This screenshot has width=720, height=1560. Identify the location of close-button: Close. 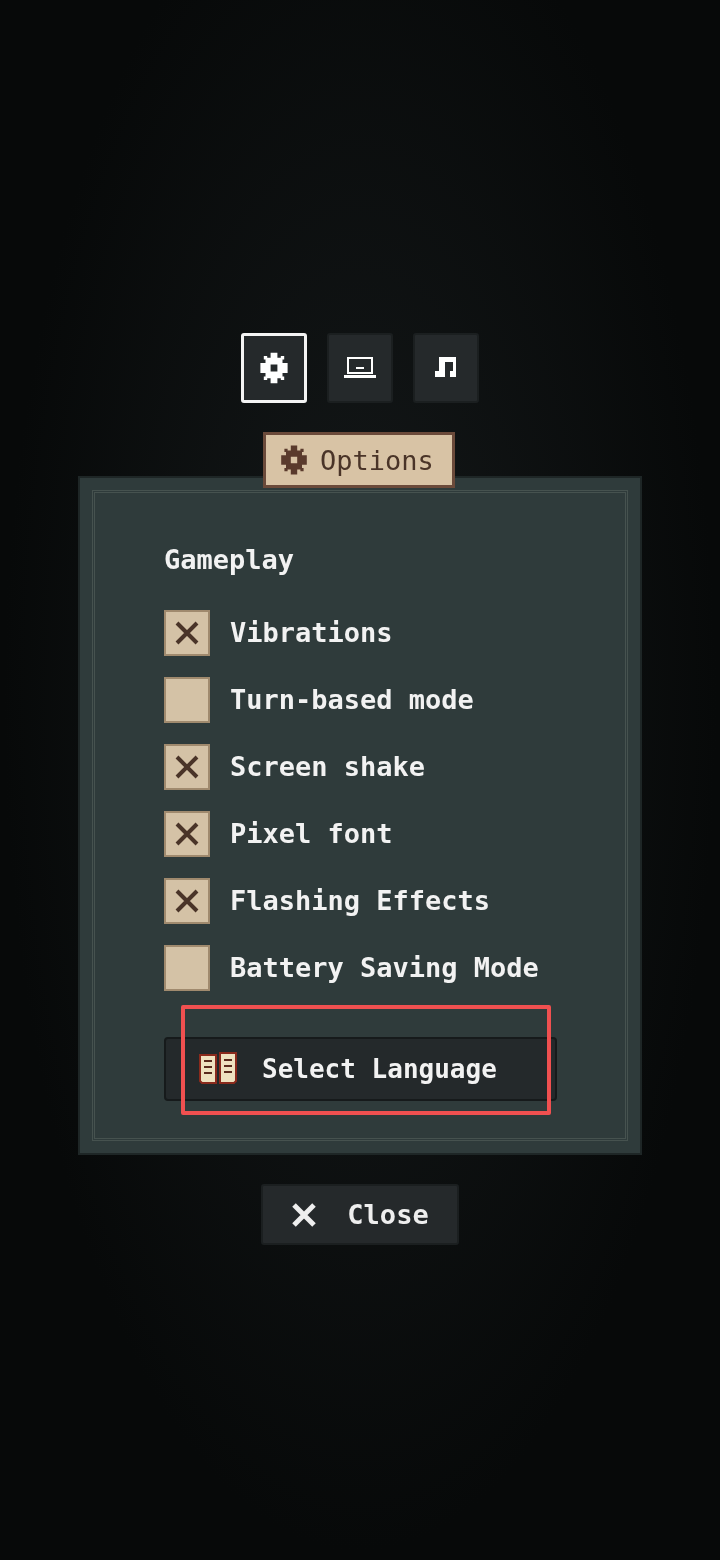
(360, 1214).